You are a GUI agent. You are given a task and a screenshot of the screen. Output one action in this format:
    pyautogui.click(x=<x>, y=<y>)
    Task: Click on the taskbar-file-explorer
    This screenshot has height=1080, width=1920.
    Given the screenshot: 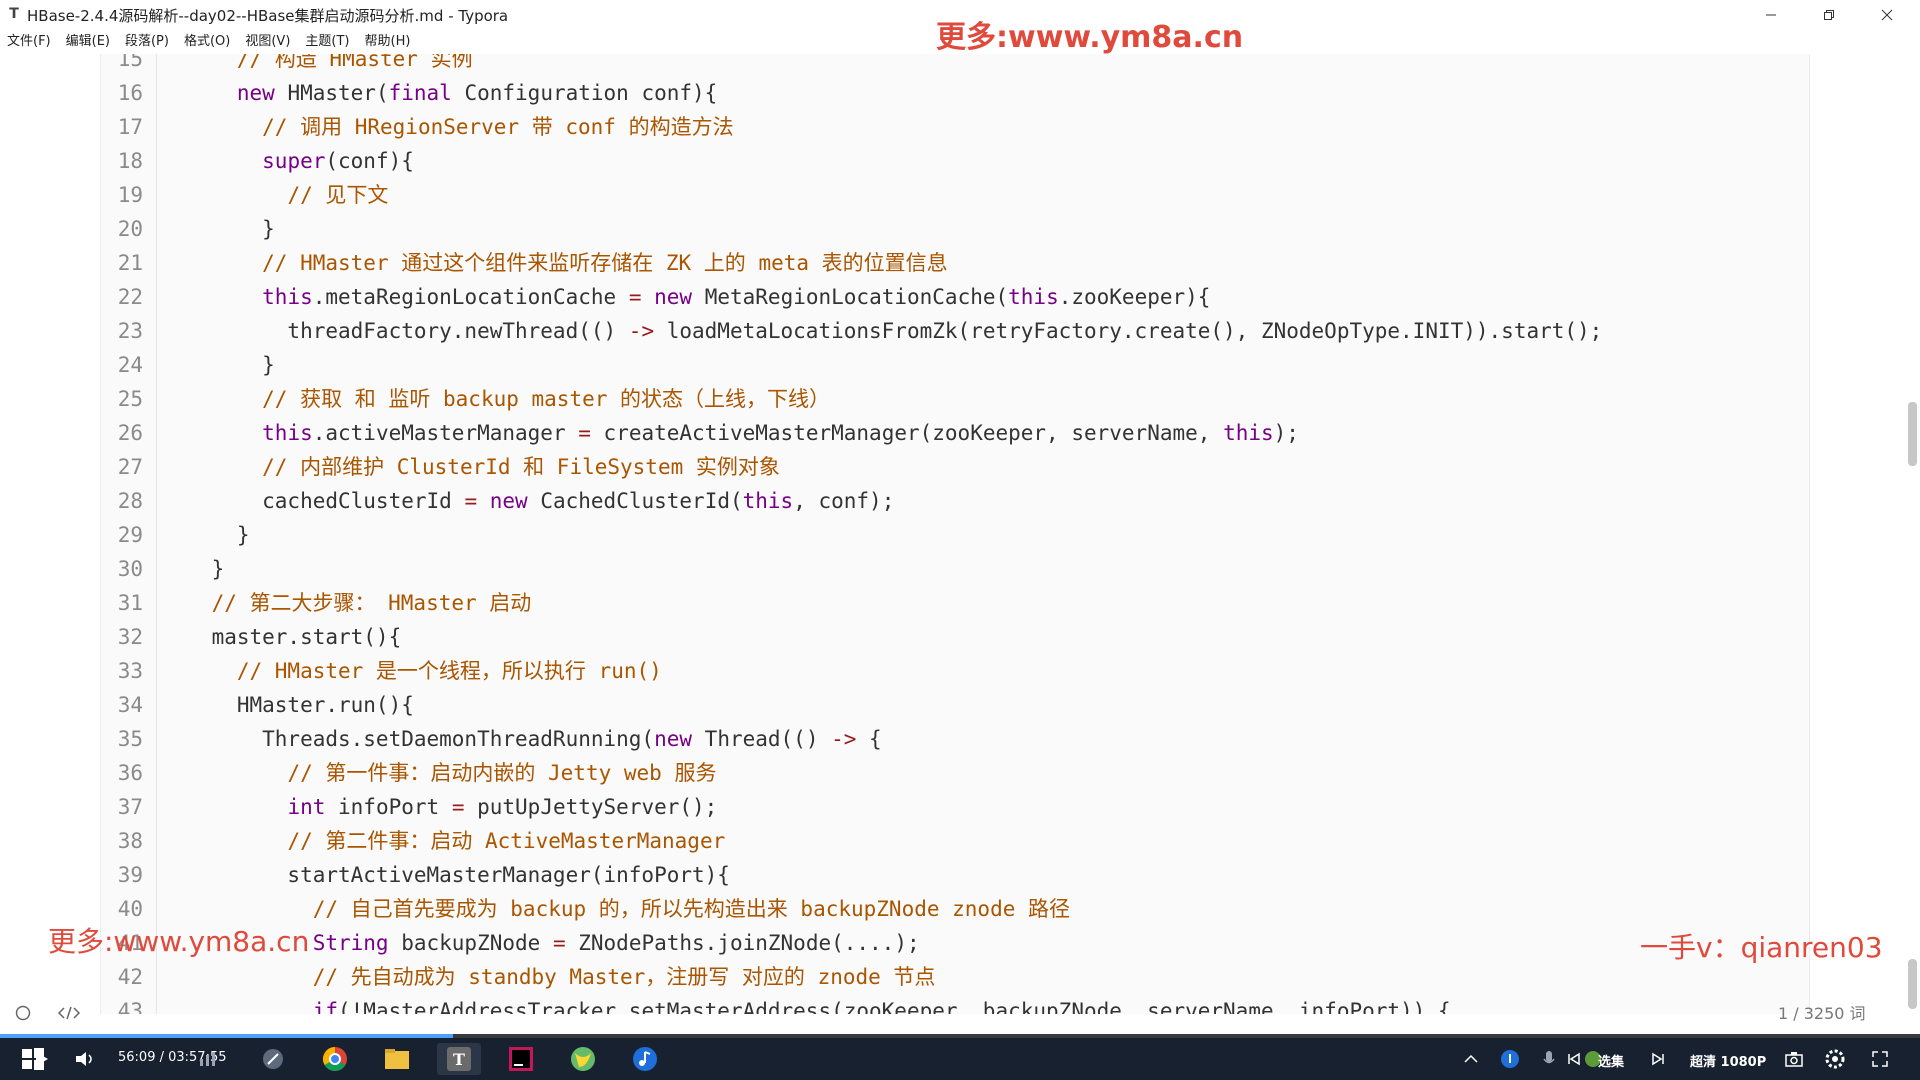 What is the action you would take?
    pyautogui.click(x=397, y=1059)
    